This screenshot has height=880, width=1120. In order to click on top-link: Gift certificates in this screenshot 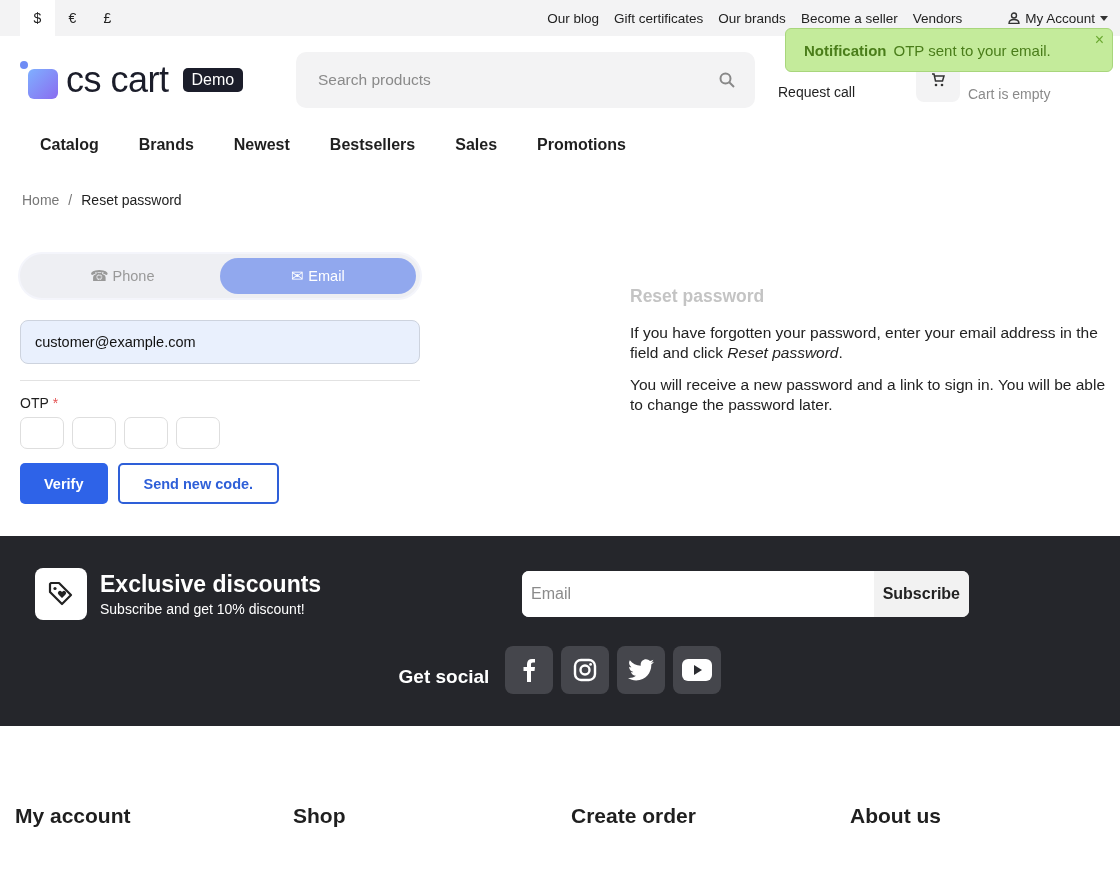, I will do `click(659, 18)`.